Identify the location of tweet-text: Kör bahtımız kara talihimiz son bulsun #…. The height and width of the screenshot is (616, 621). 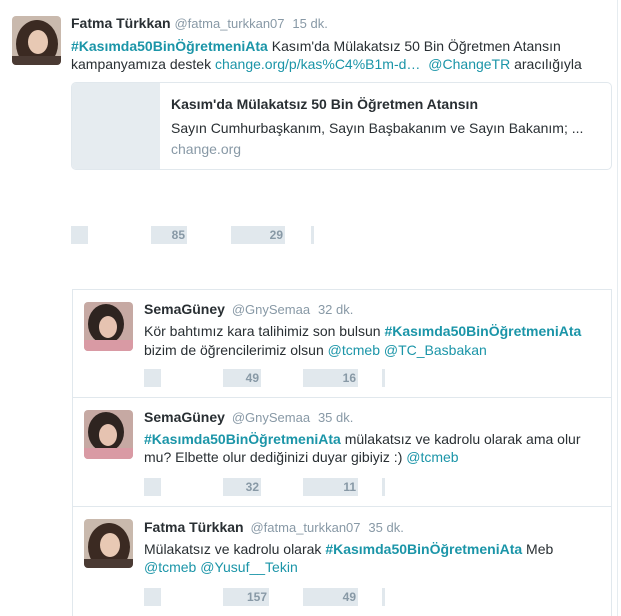
(362, 331).